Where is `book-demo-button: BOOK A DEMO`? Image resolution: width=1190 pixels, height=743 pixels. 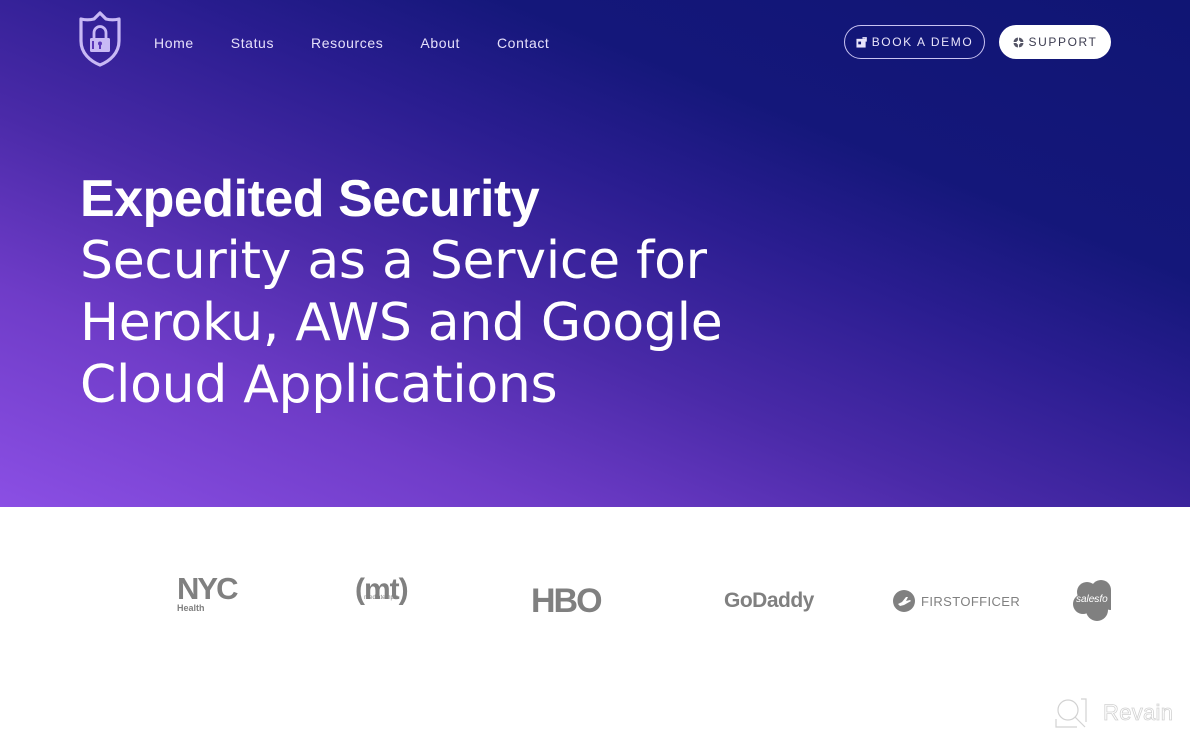
book-demo-button: BOOK A DEMO is located at coordinates (914, 42).